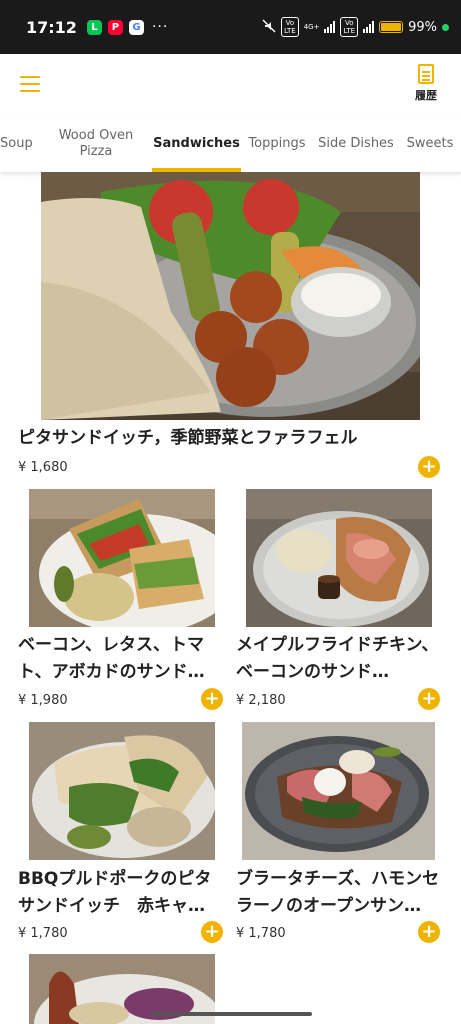 The height and width of the screenshot is (1024, 461). I want to click on tab-side-dishes: Side Dishes, so click(356, 144).